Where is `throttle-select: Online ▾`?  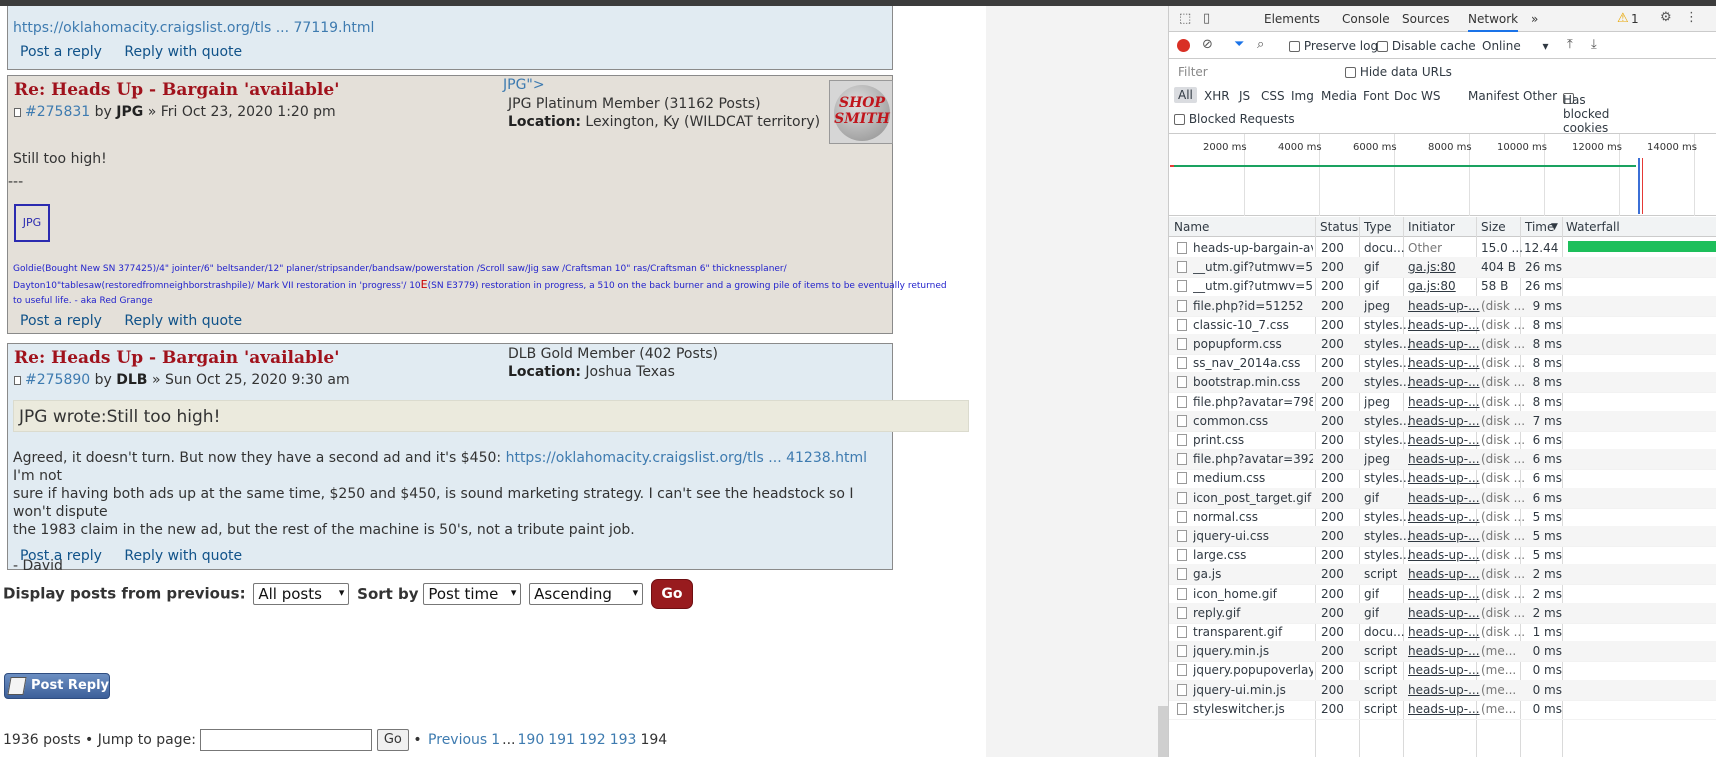
throttle-select: Online ▾ is located at coordinates (1515, 46).